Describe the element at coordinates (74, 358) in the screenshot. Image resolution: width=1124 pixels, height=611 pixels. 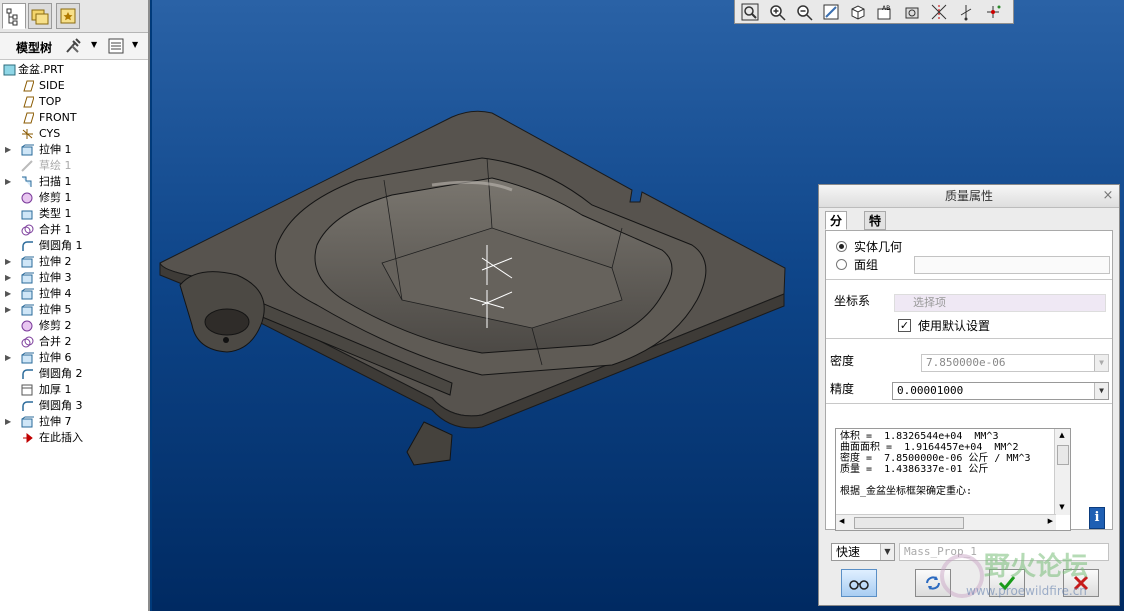
I see `tree-item: ▶ 拉伸 6` at that location.